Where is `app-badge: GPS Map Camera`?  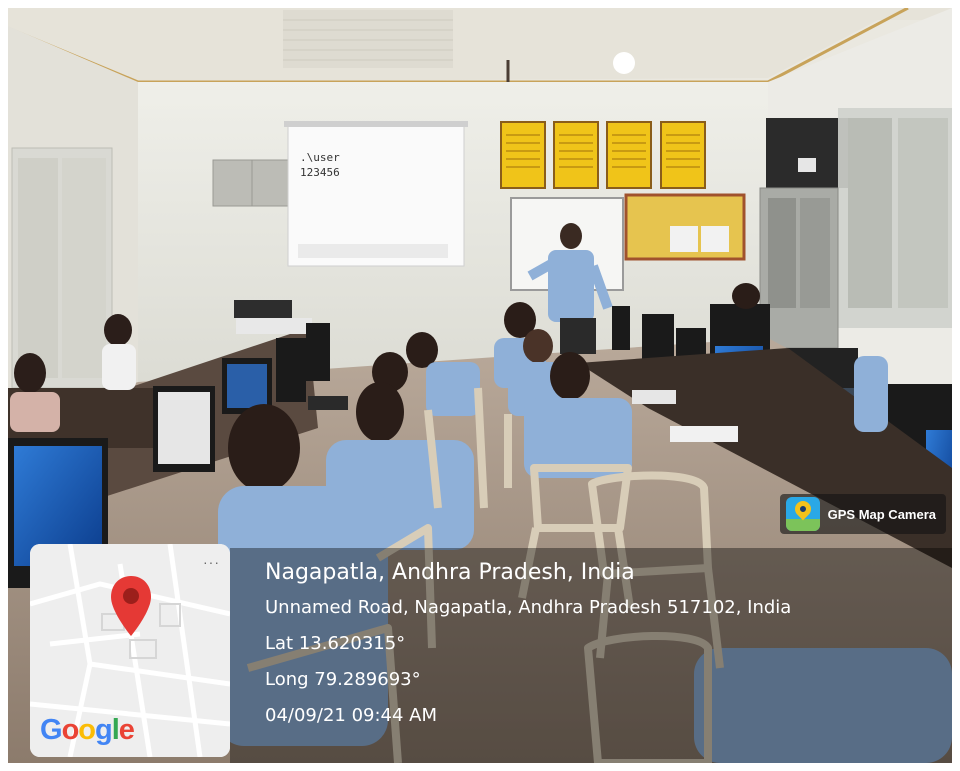
app-badge: GPS Map Camera is located at coordinates (862, 514).